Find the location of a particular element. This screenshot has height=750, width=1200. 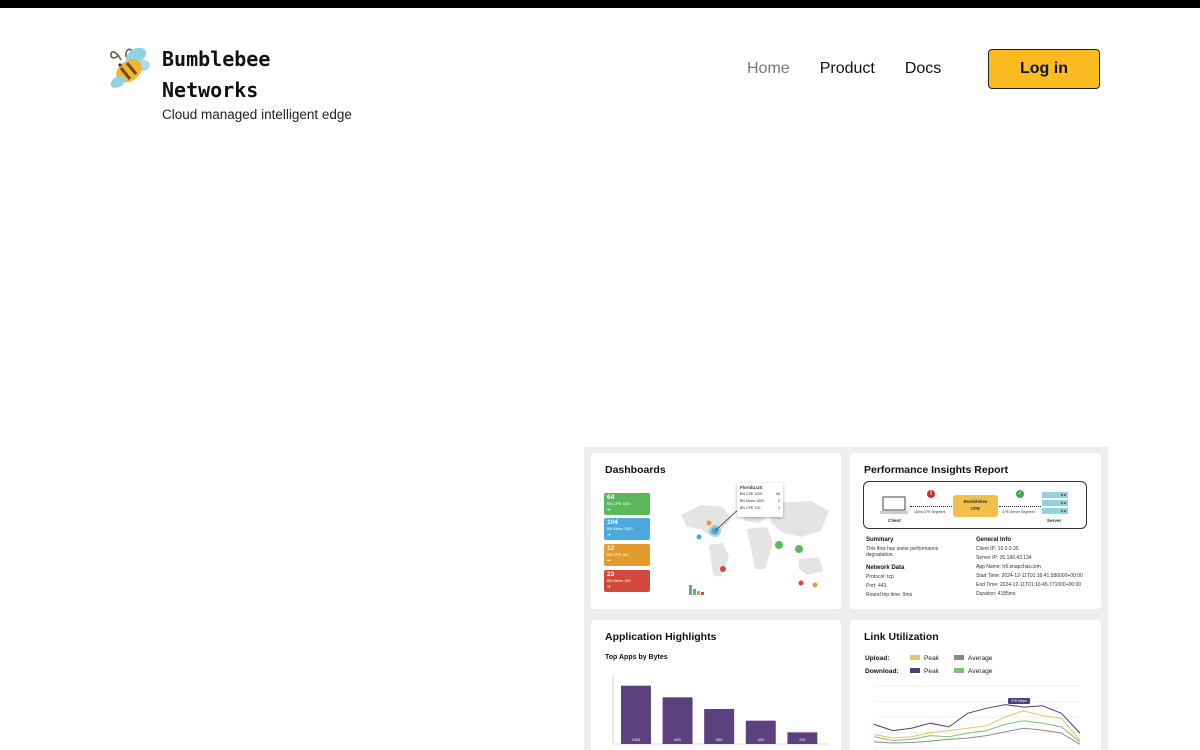

performance-title: Performance Insights Report is located at coordinates (936, 470).